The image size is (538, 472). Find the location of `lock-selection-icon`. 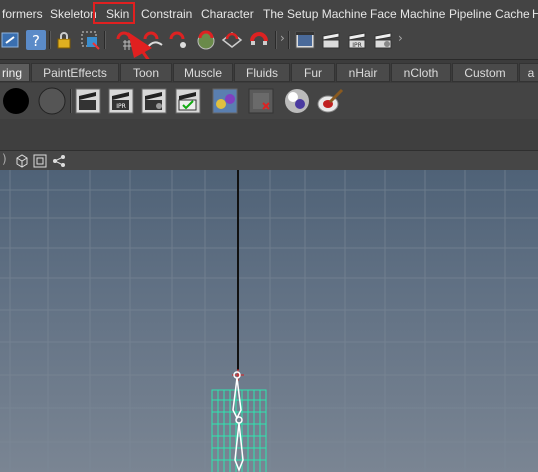

lock-selection-icon is located at coordinates (64, 40).